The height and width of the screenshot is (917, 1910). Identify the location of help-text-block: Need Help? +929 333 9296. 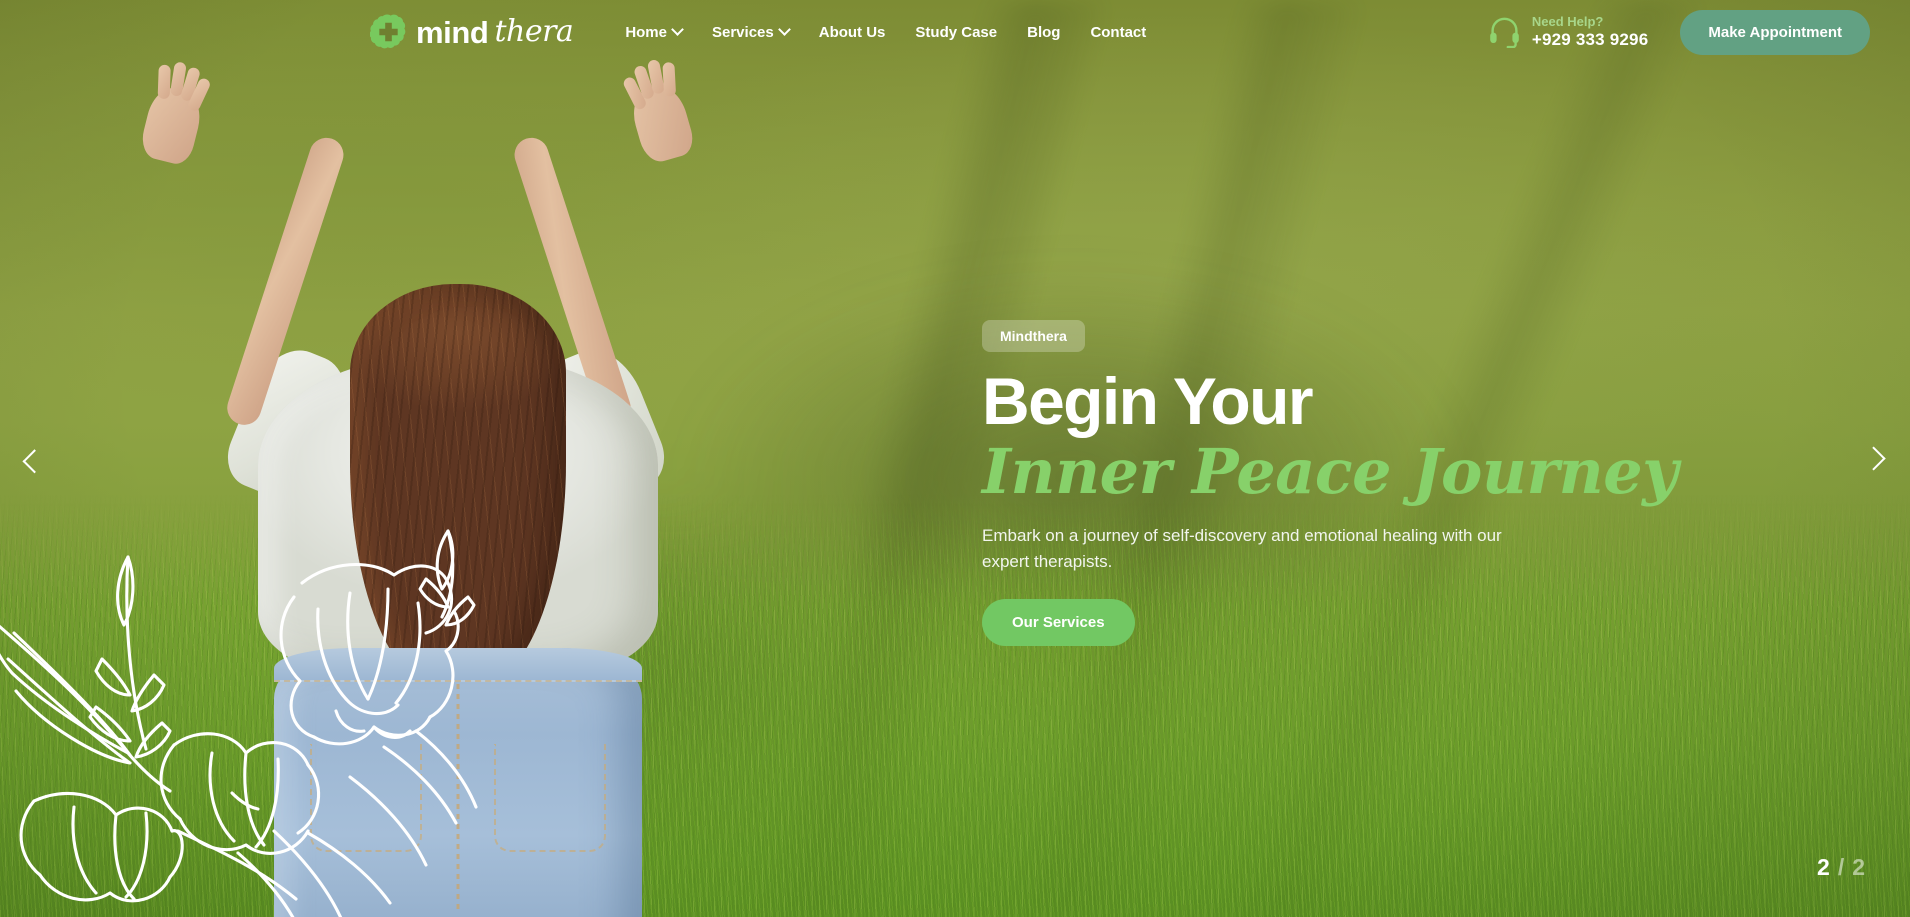
(1590, 31).